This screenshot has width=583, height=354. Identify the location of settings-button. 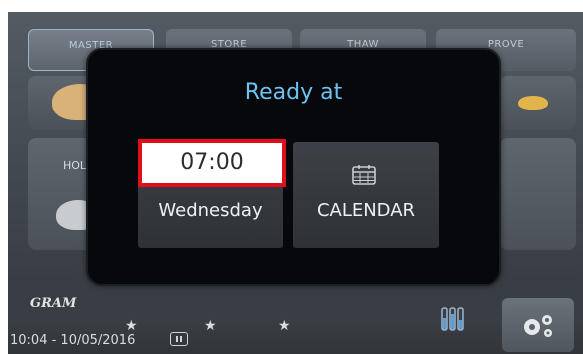
(538, 325).